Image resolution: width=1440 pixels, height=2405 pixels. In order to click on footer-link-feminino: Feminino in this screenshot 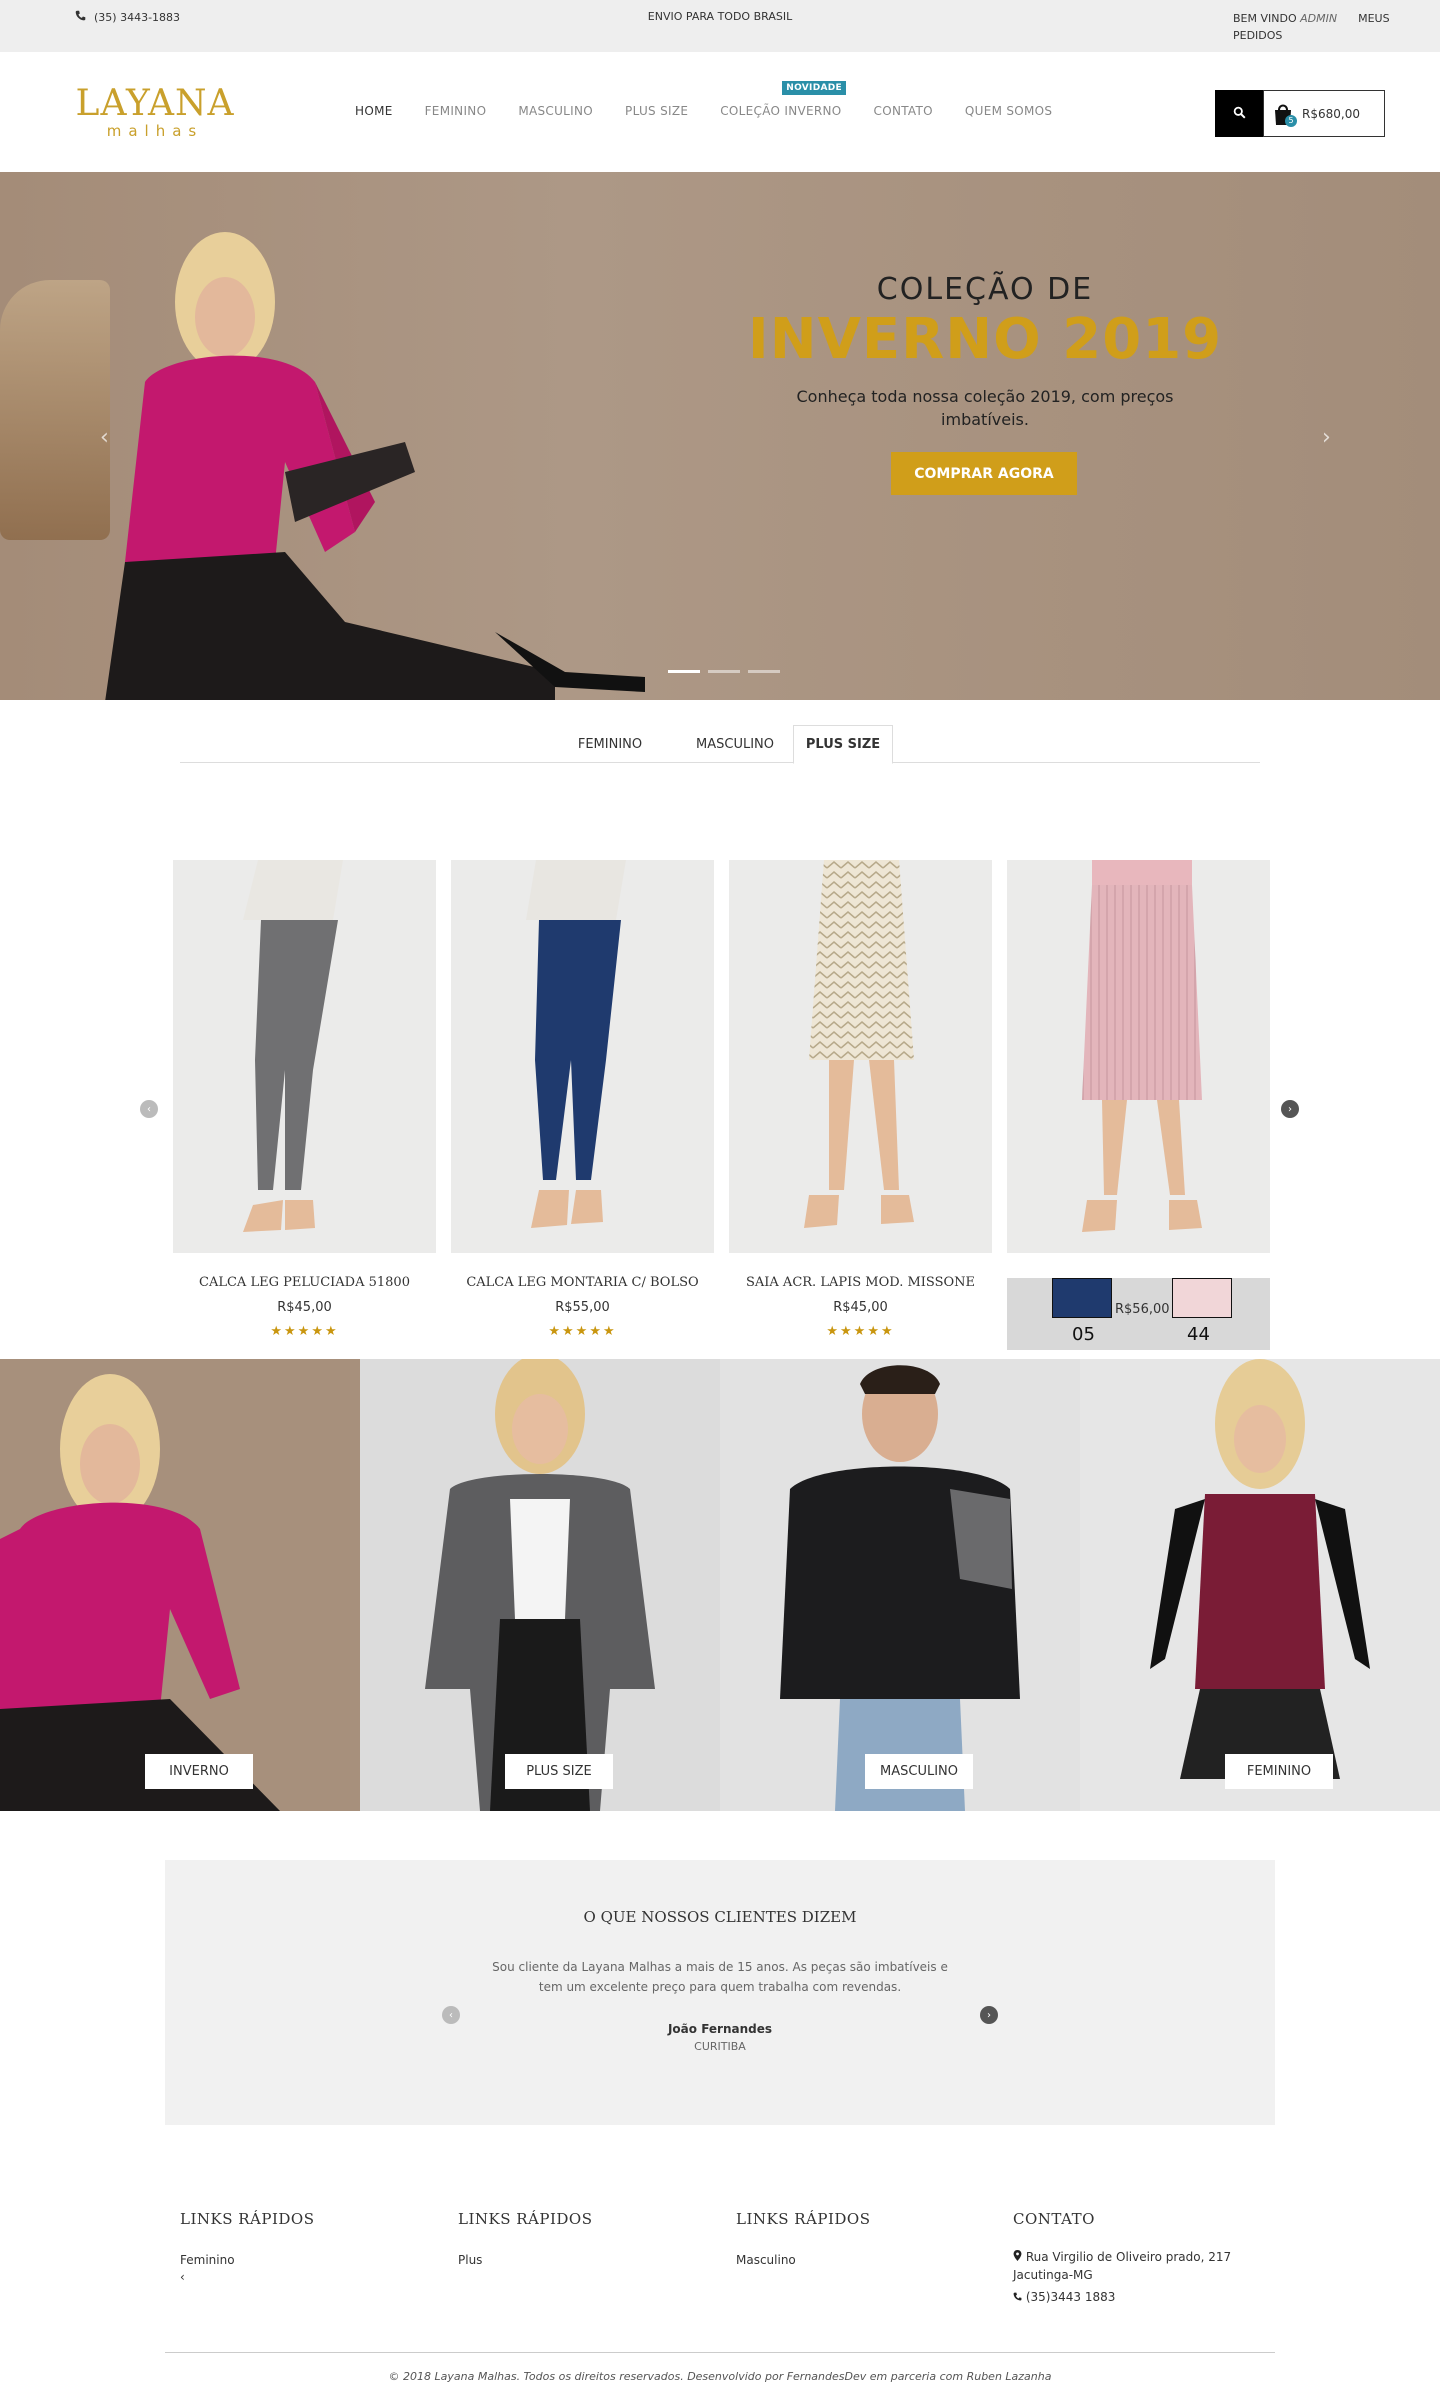, I will do `click(310, 2260)`.